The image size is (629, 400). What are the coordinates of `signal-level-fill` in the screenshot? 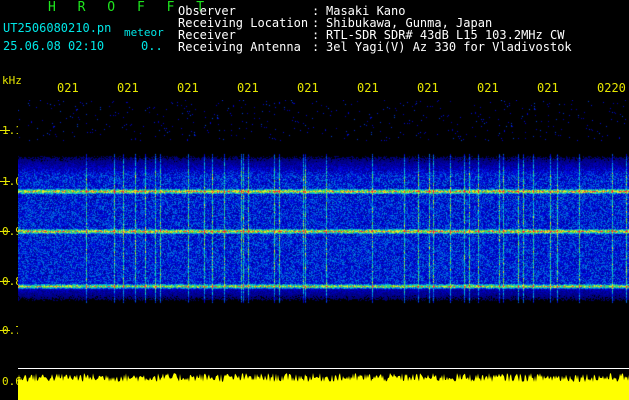 It's located at (323, 386).